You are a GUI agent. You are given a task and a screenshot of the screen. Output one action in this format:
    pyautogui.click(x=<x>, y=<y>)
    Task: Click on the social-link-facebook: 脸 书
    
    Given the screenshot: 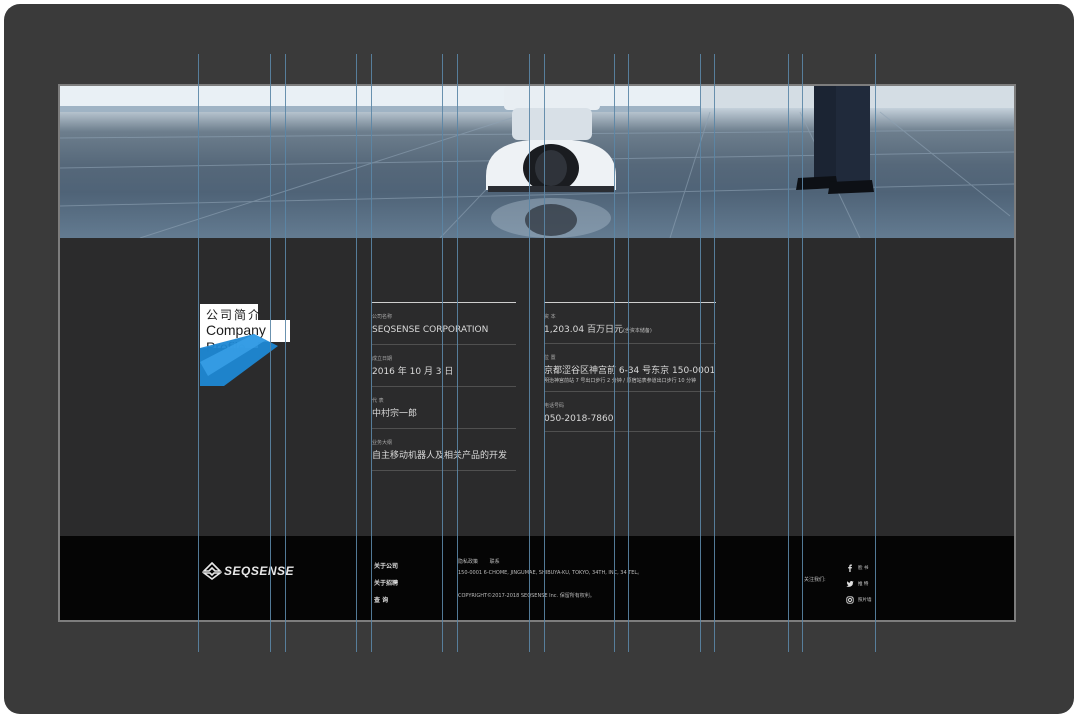 What is the action you would take?
    pyautogui.click(x=859, y=568)
    